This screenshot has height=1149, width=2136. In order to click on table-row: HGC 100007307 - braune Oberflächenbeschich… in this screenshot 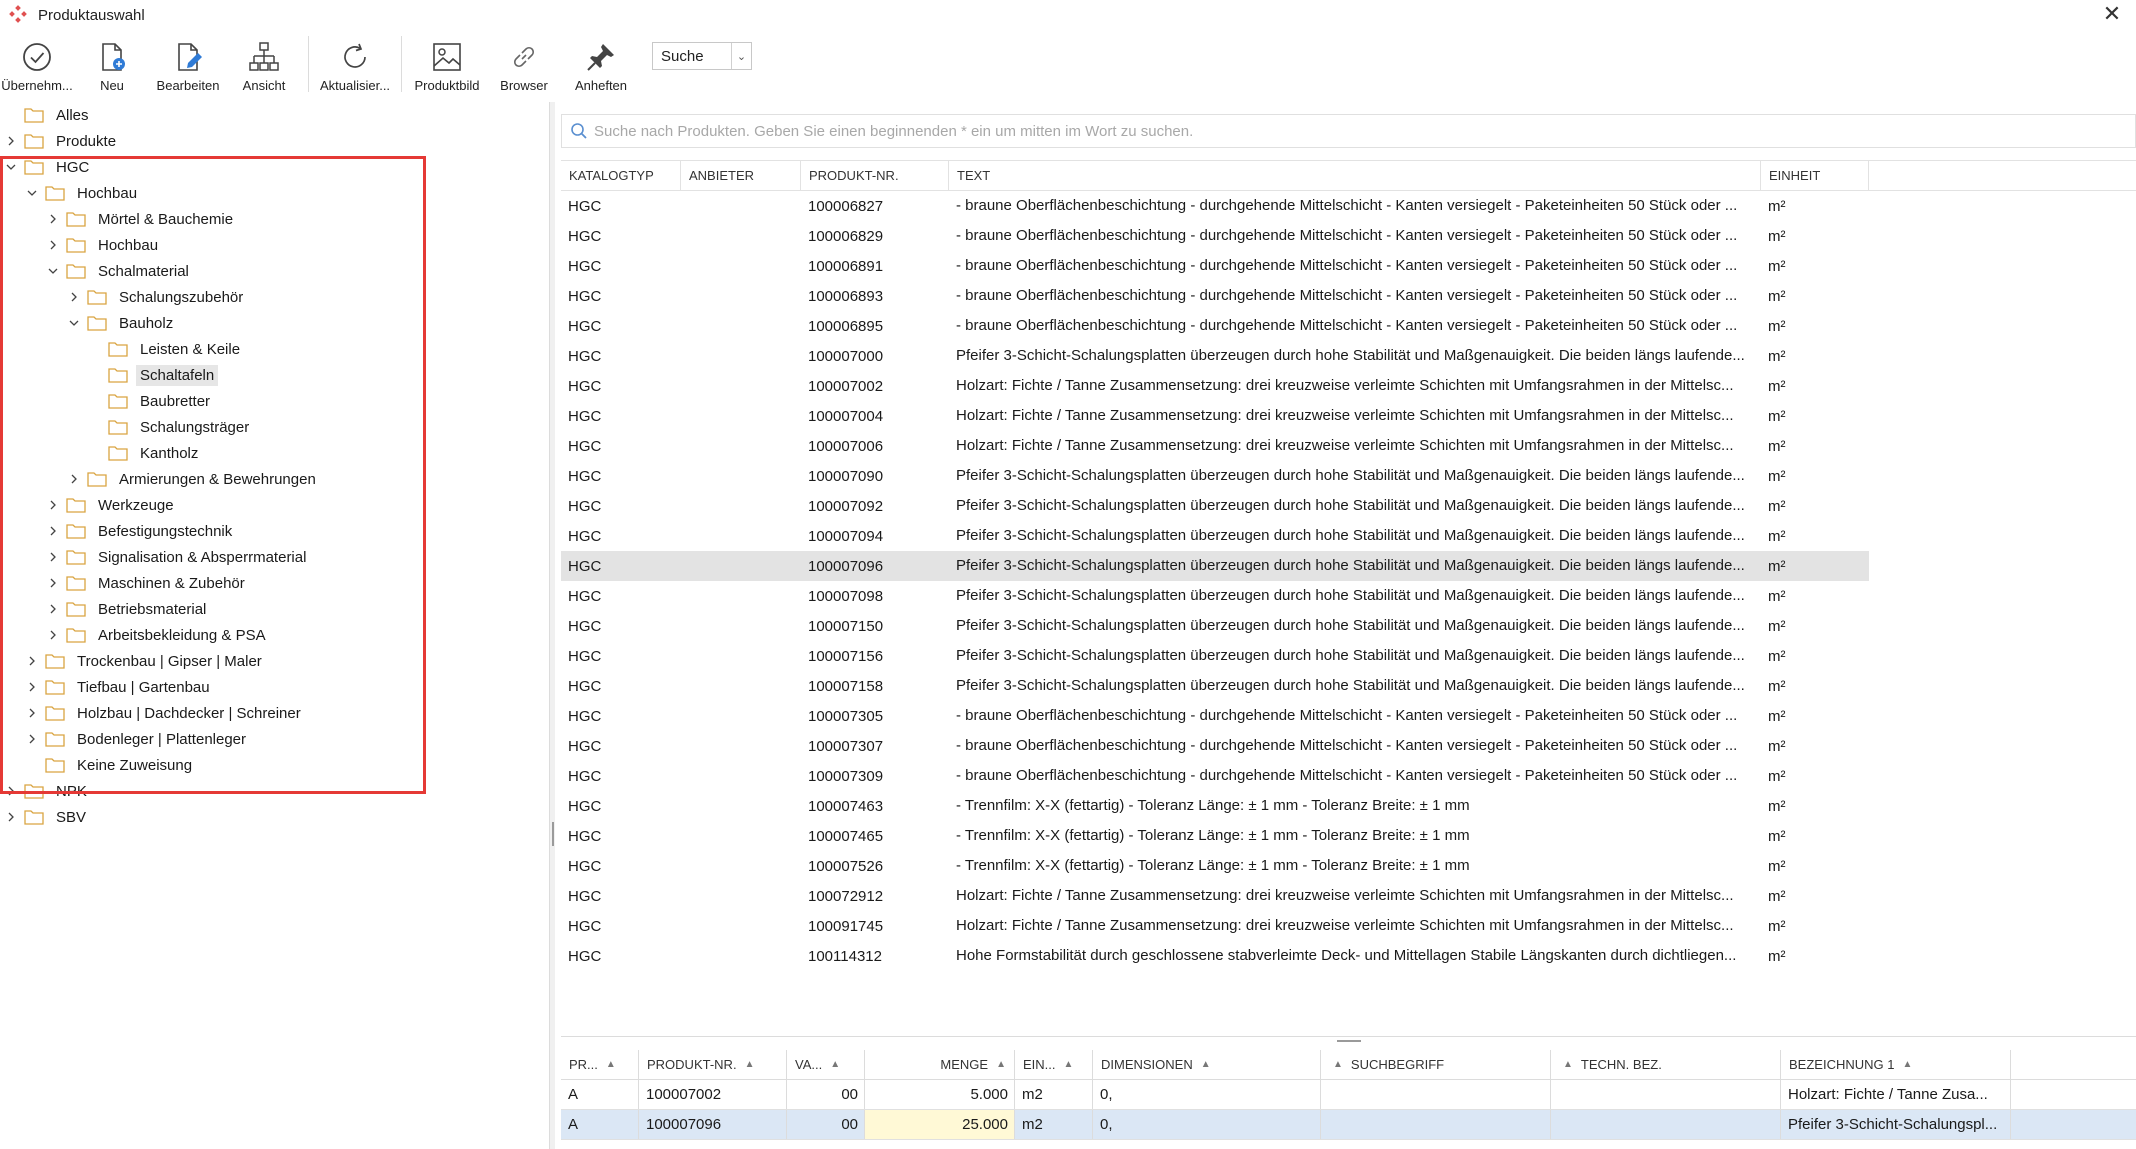, I will do `click(1215, 746)`.